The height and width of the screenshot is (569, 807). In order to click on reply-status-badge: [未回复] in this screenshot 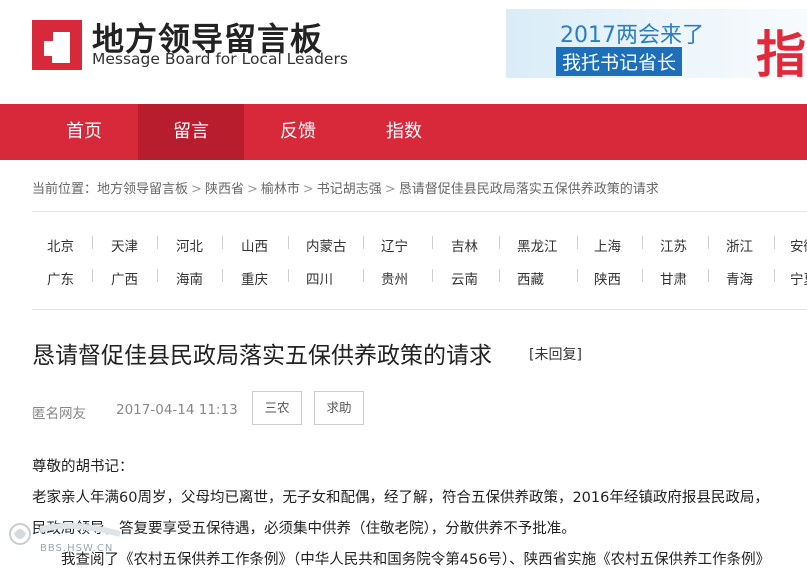, I will do `click(555, 355)`.